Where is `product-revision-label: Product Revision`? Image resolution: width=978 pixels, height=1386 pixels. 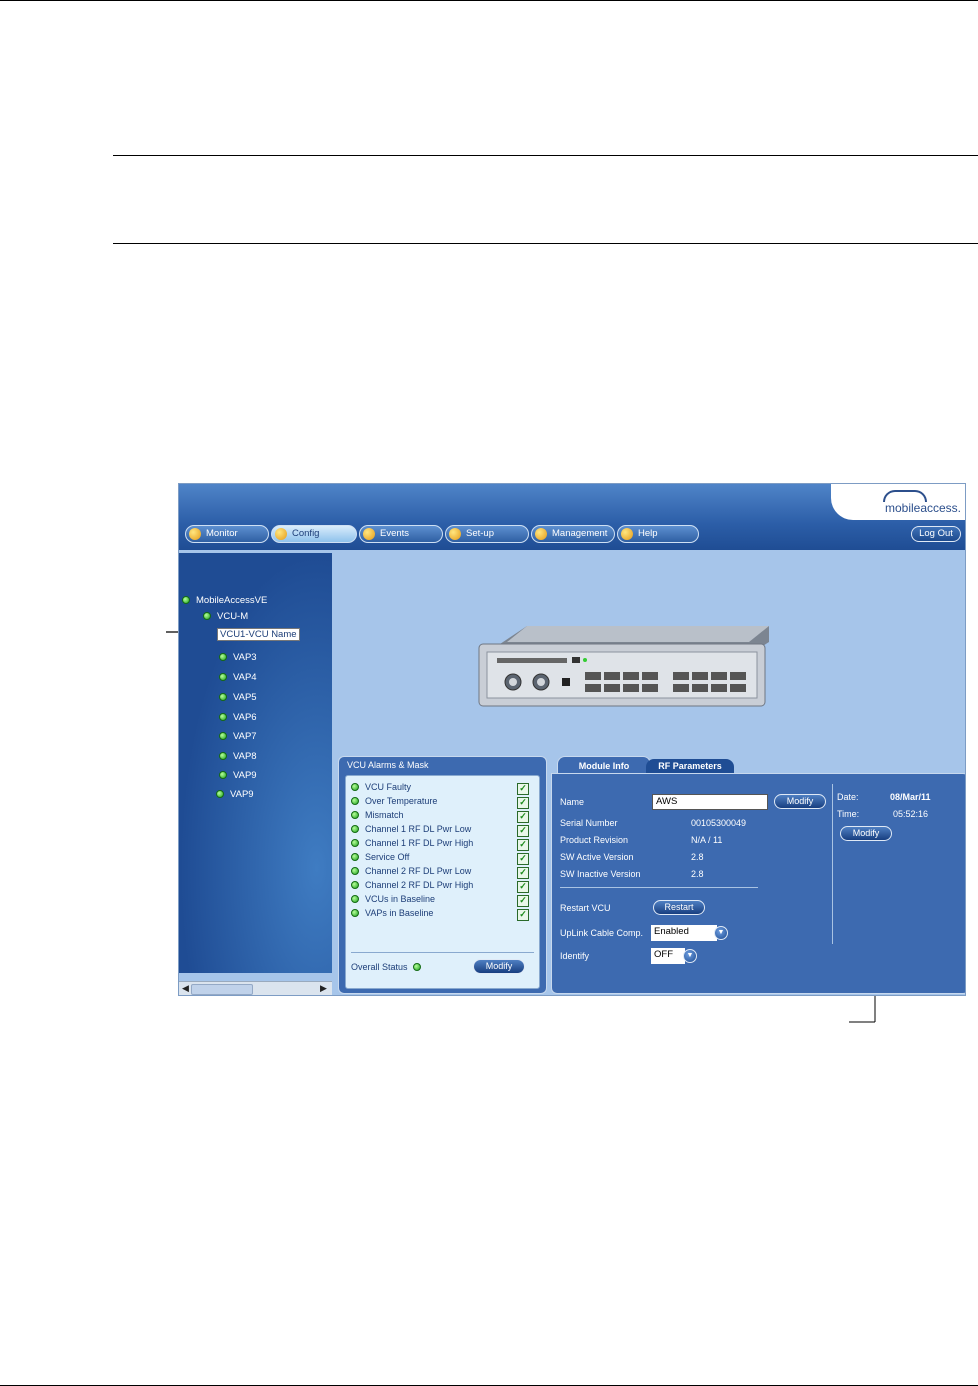 product-revision-label: Product Revision is located at coordinates (594, 840).